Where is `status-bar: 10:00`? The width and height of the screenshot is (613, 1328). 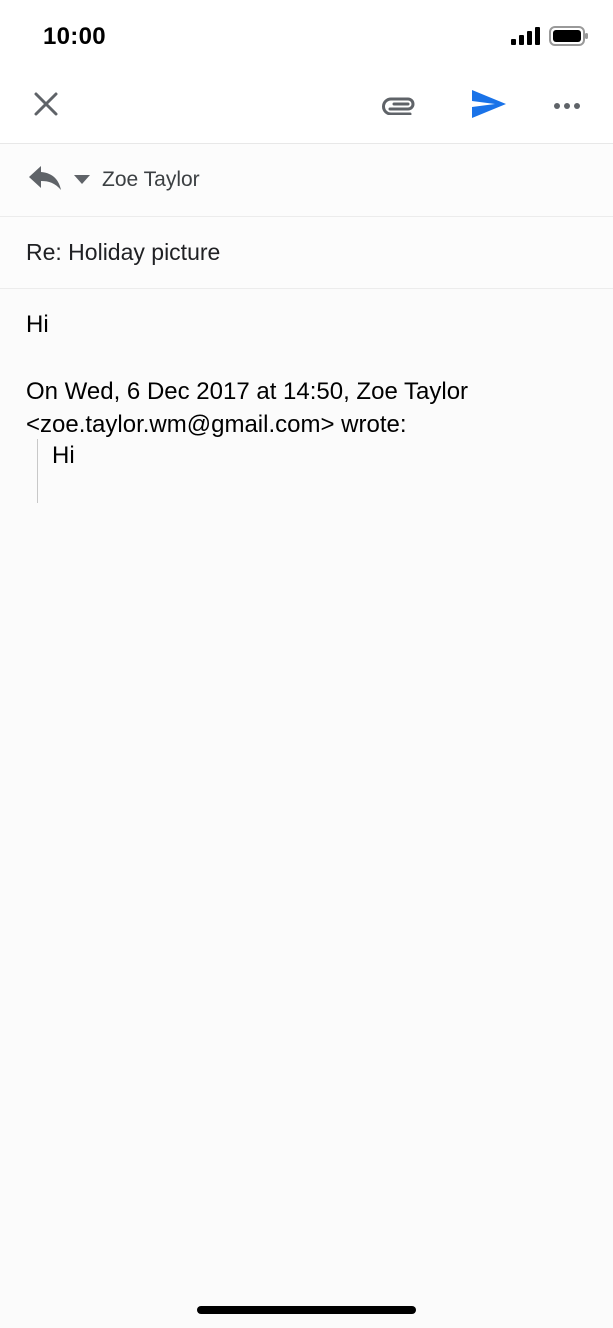 status-bar: 10:00 is located at coordinates (306, 35).